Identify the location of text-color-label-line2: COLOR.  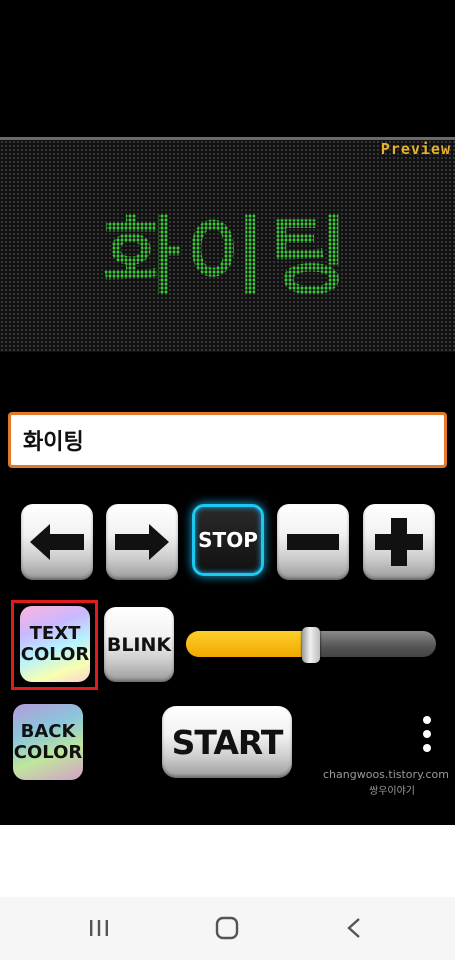
(55, 654).